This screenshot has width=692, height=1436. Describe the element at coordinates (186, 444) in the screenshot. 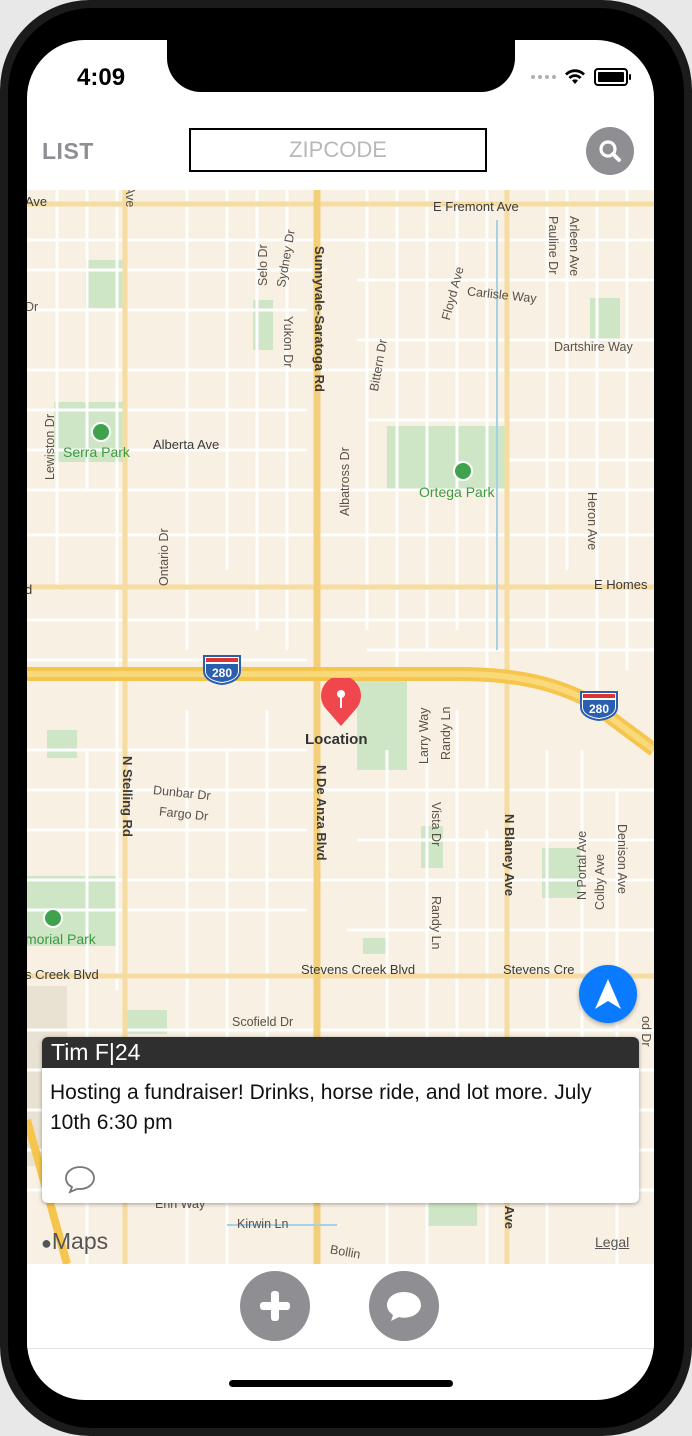

I see `street-label: Alberta Ave` at that location.